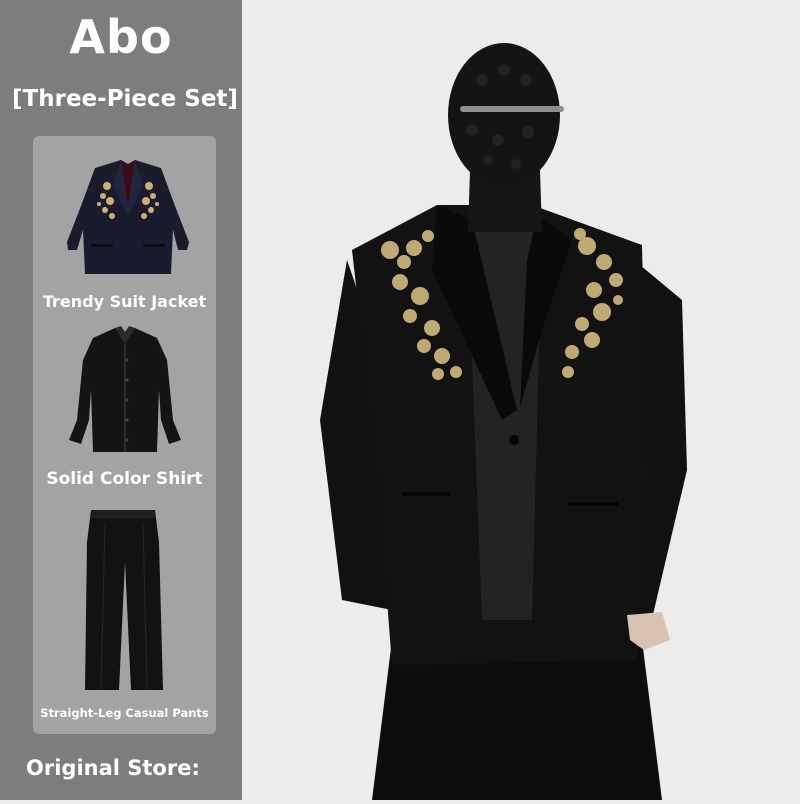 This screenshot has height=804, width=800. What do you see at coordinates (113, 768) in the screenshot?
I see `store-label: Original Store:` at bounding box center [113, 768].